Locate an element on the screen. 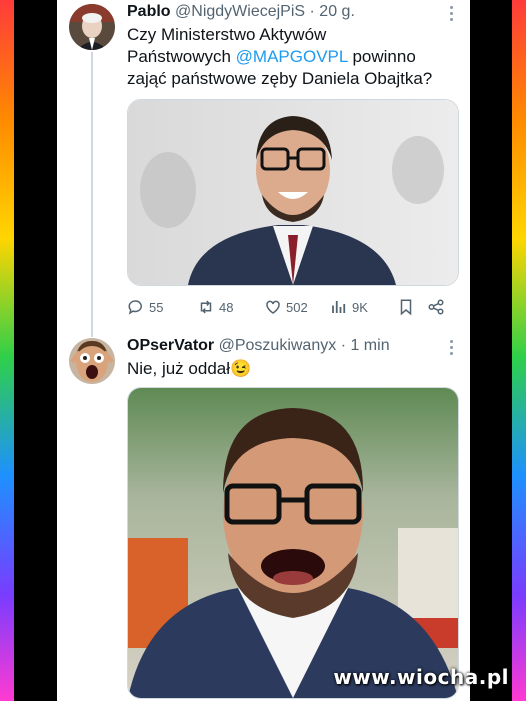 Image resolution: width=526 pixels, height=701 pixels. author-handle: @NigdyWiecejPiS is located at coordinates (240, 11).